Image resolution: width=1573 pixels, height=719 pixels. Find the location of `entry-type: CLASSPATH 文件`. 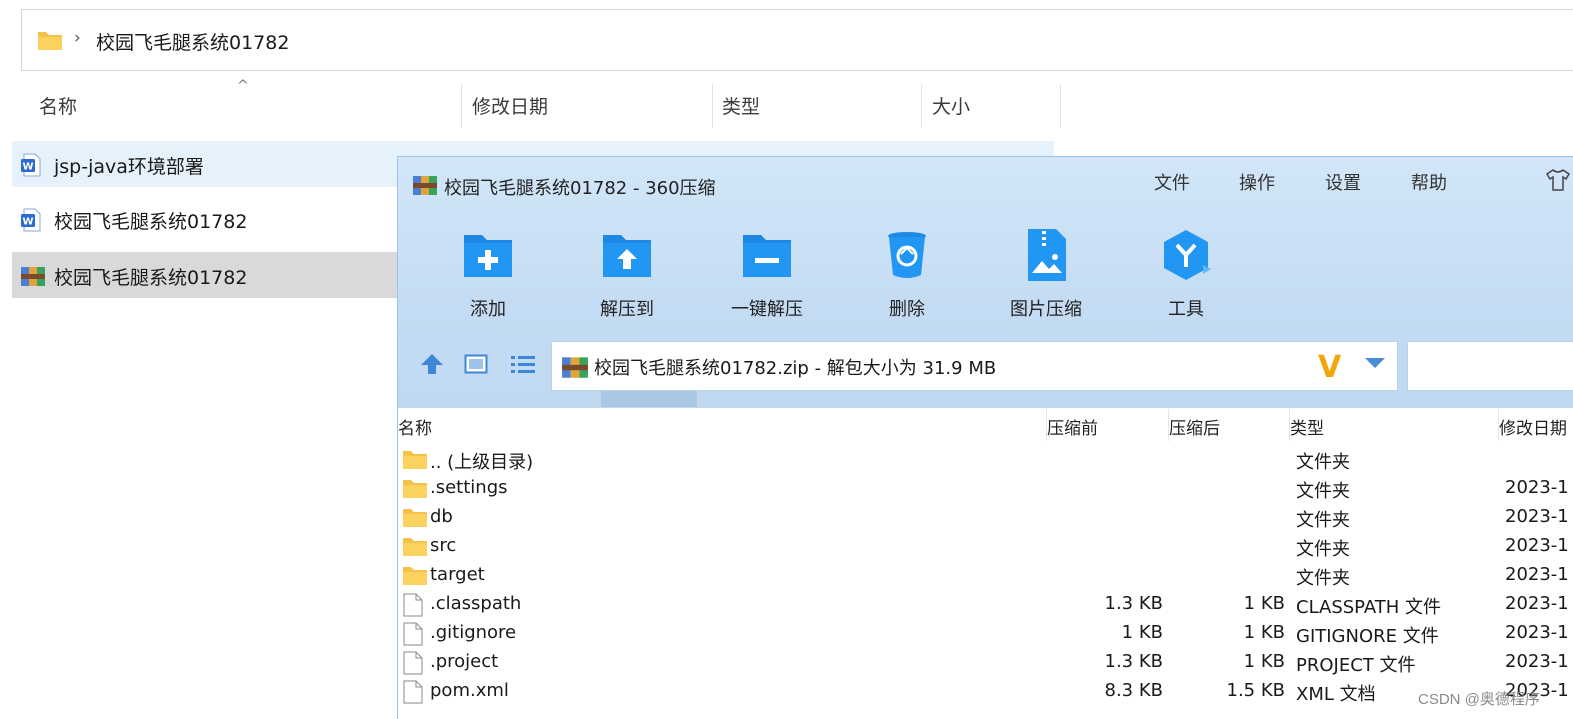

entry-type: CLASSPATH 文件 is located at coordinates (1369, 607).